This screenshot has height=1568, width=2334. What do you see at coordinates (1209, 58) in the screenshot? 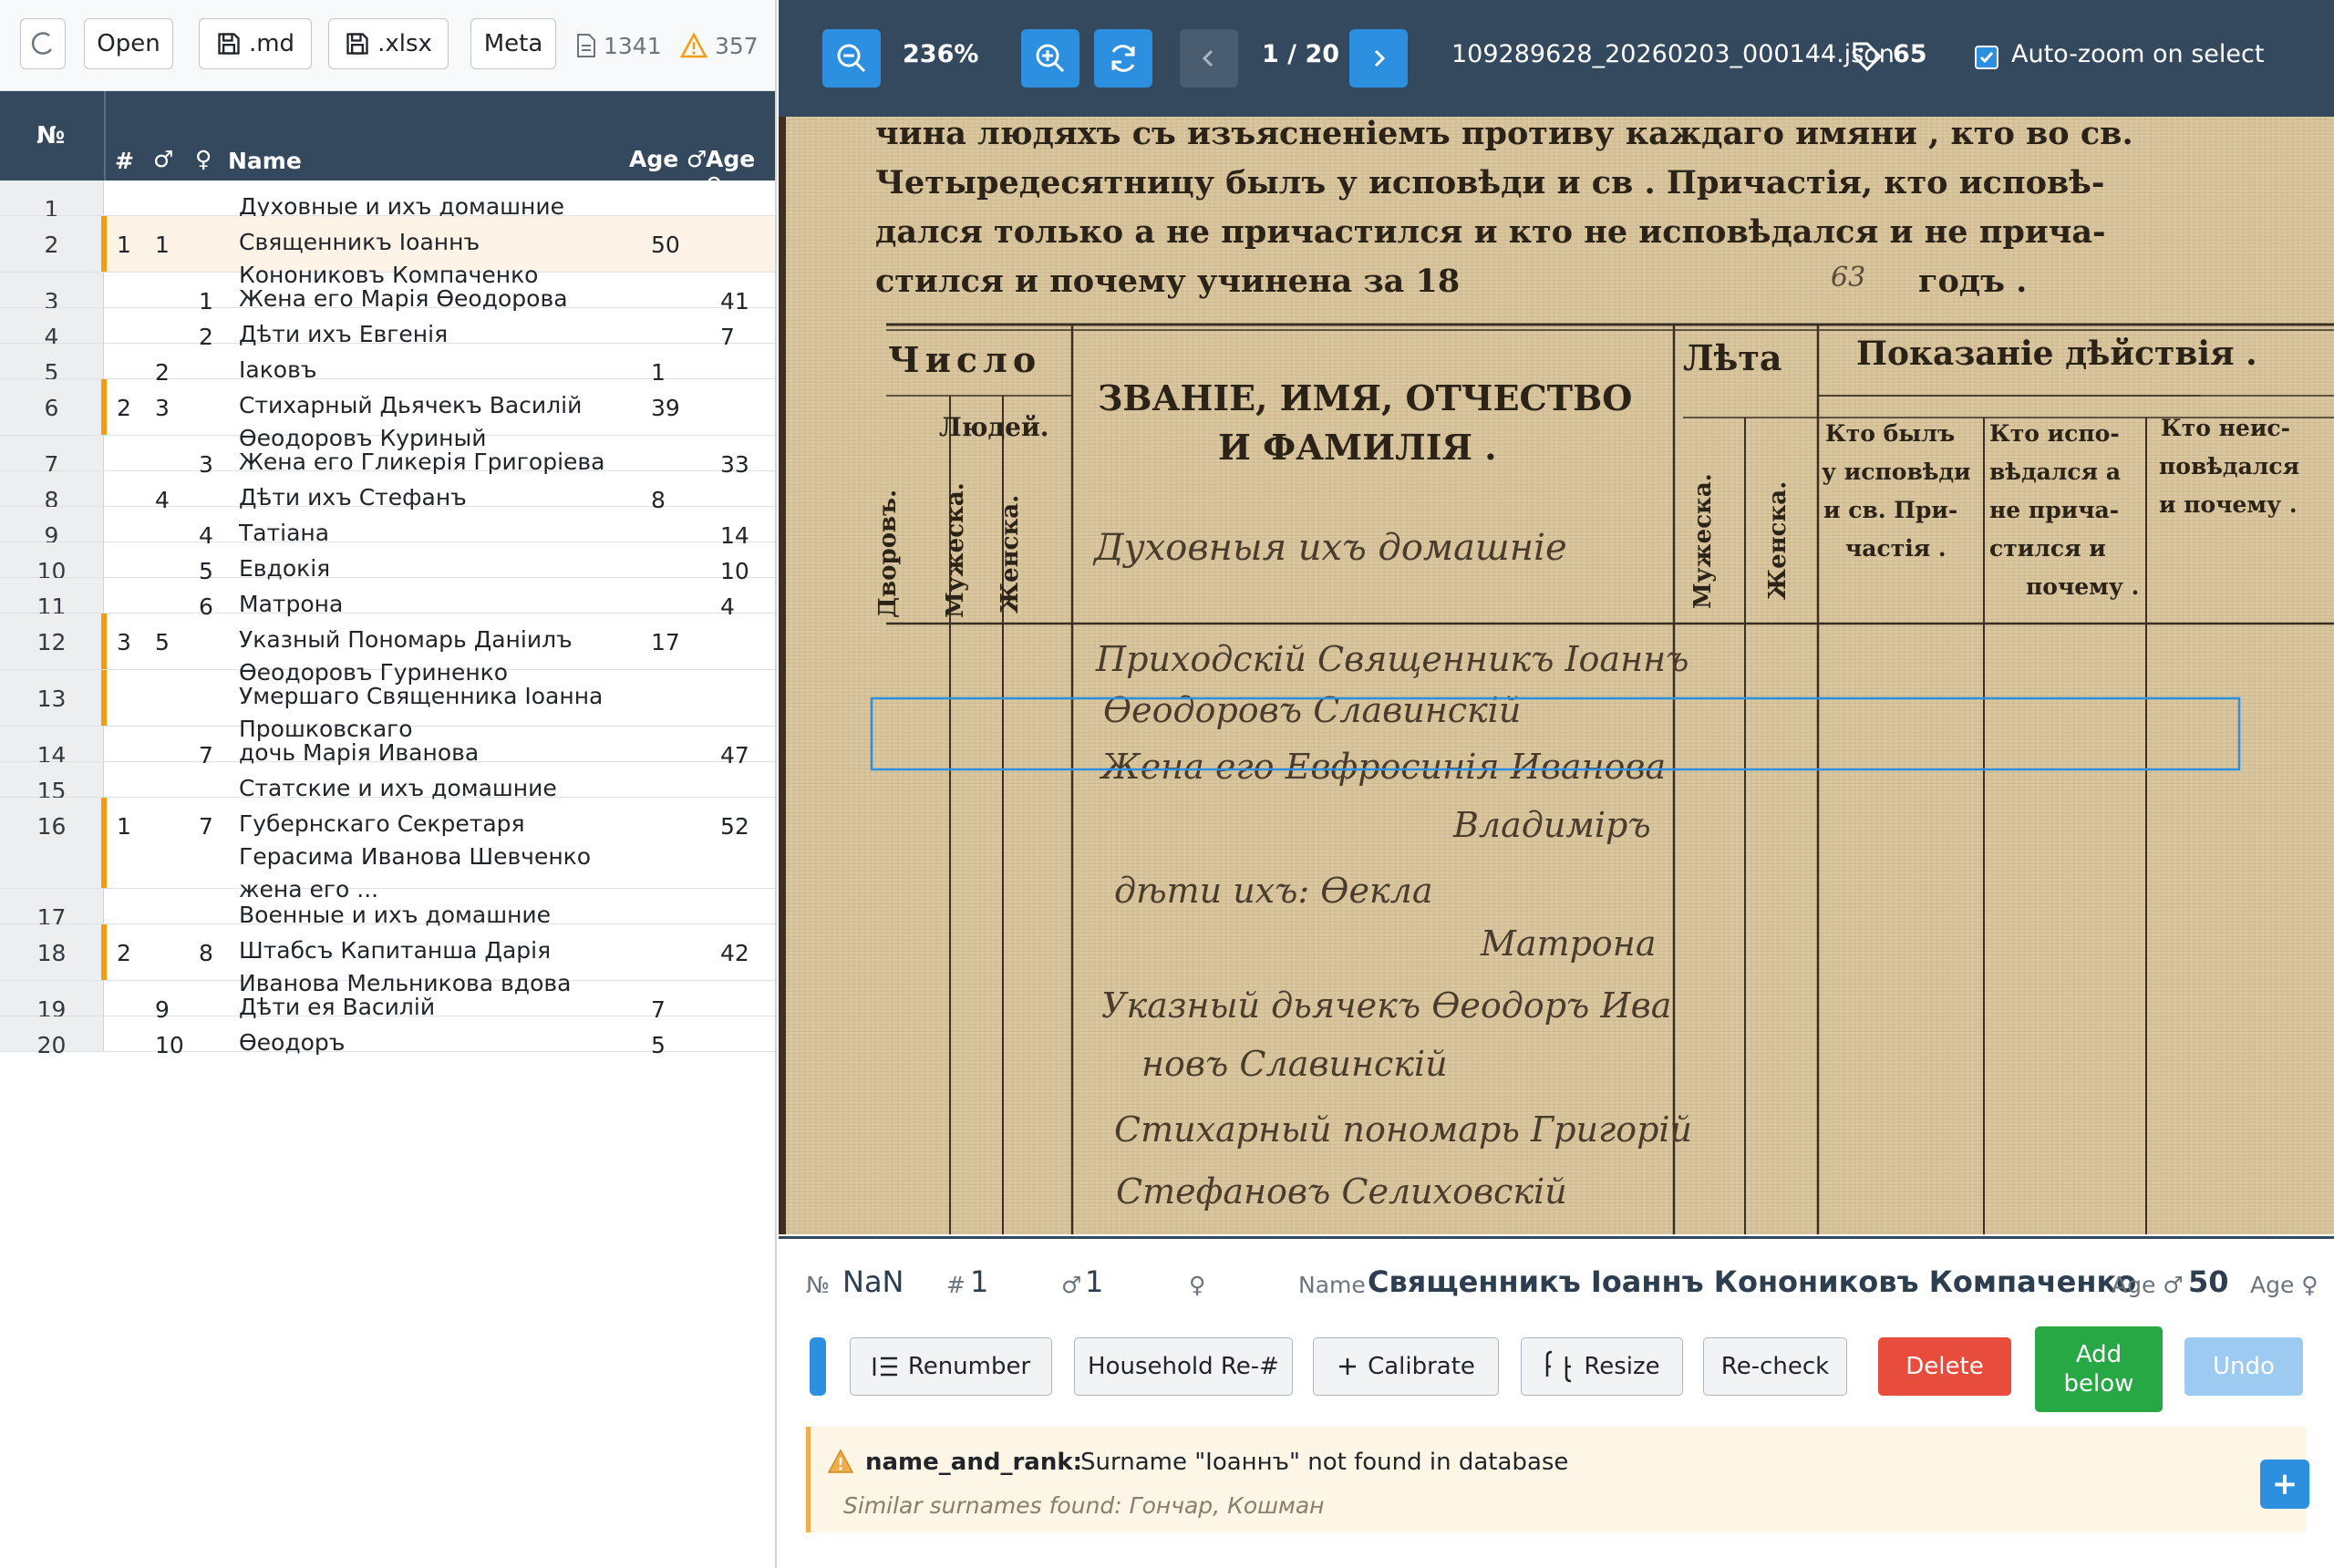
I see `prev-page-button` at bounding box center [1209, 58].